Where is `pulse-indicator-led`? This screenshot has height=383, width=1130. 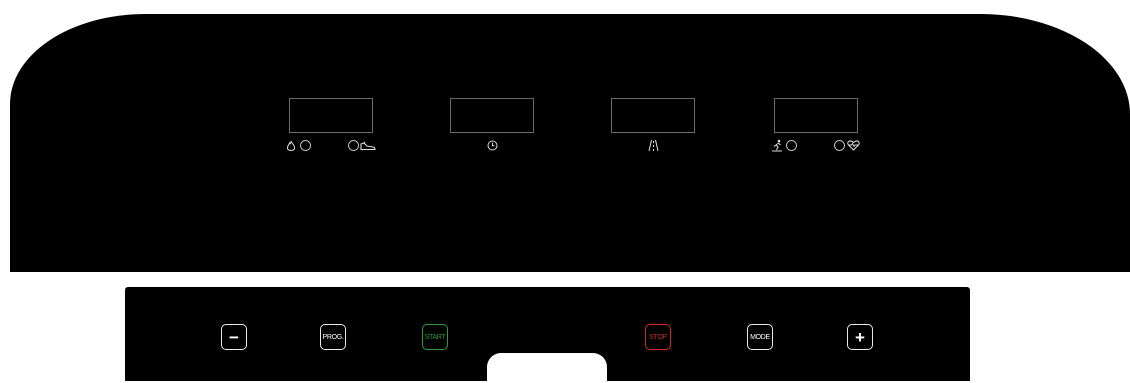 pulse-indicator-led is located at coordinates (839, 145).